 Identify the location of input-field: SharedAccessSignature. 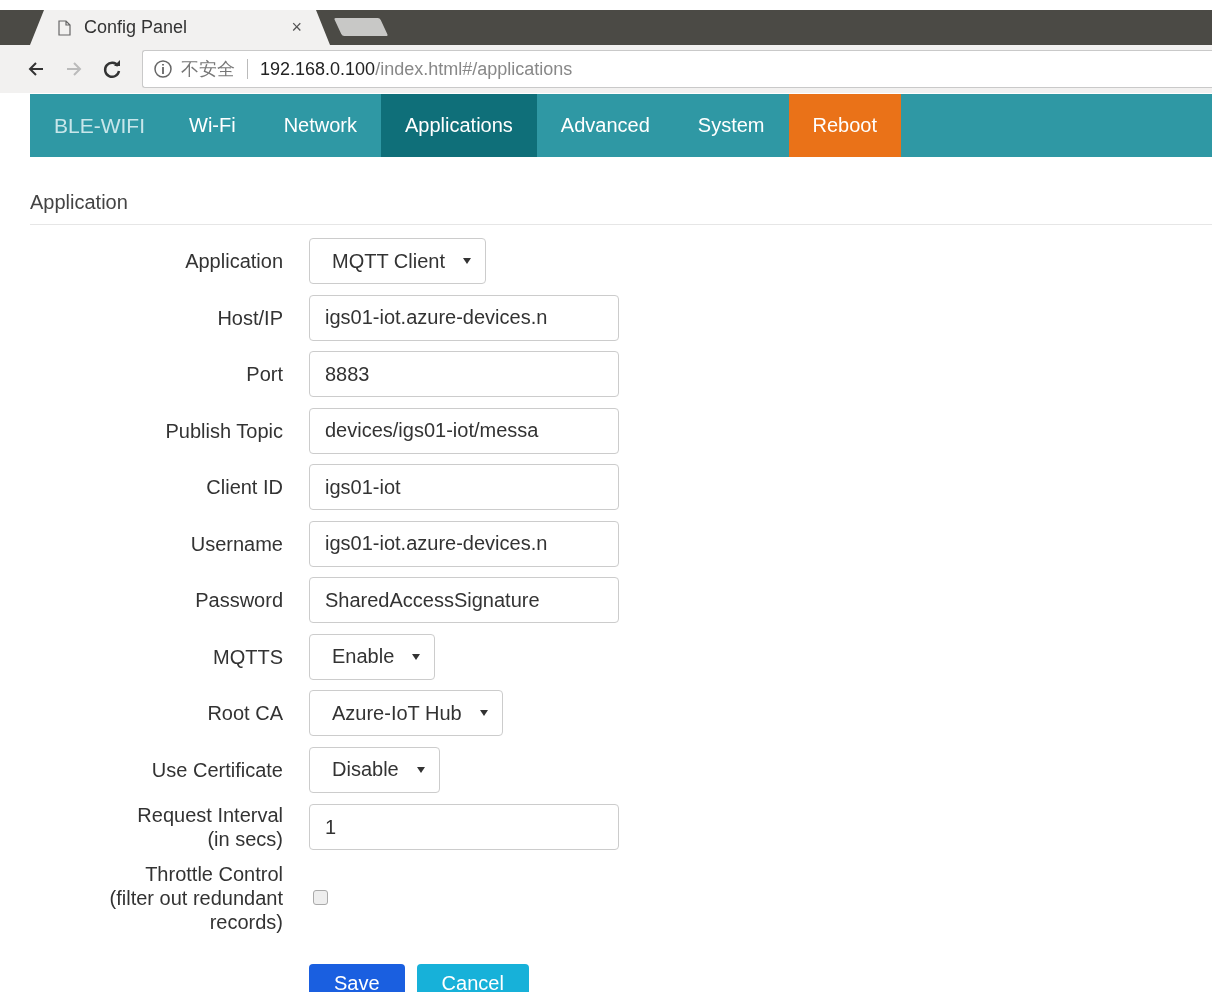
(464, 600).